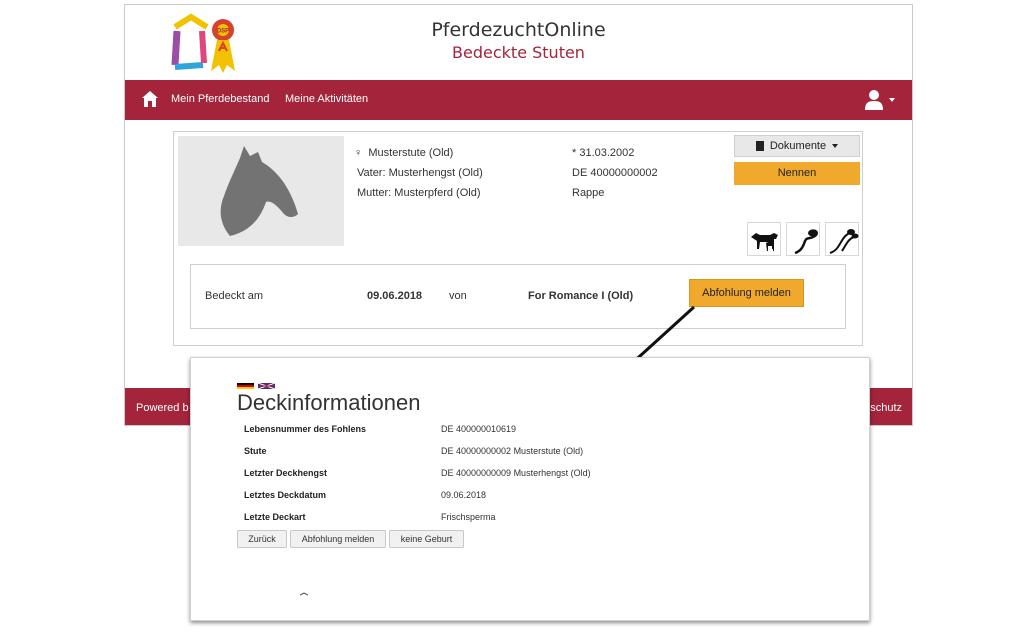 The image size is (1028, 637). I want to click on cursor-icon, so click(304, 594).